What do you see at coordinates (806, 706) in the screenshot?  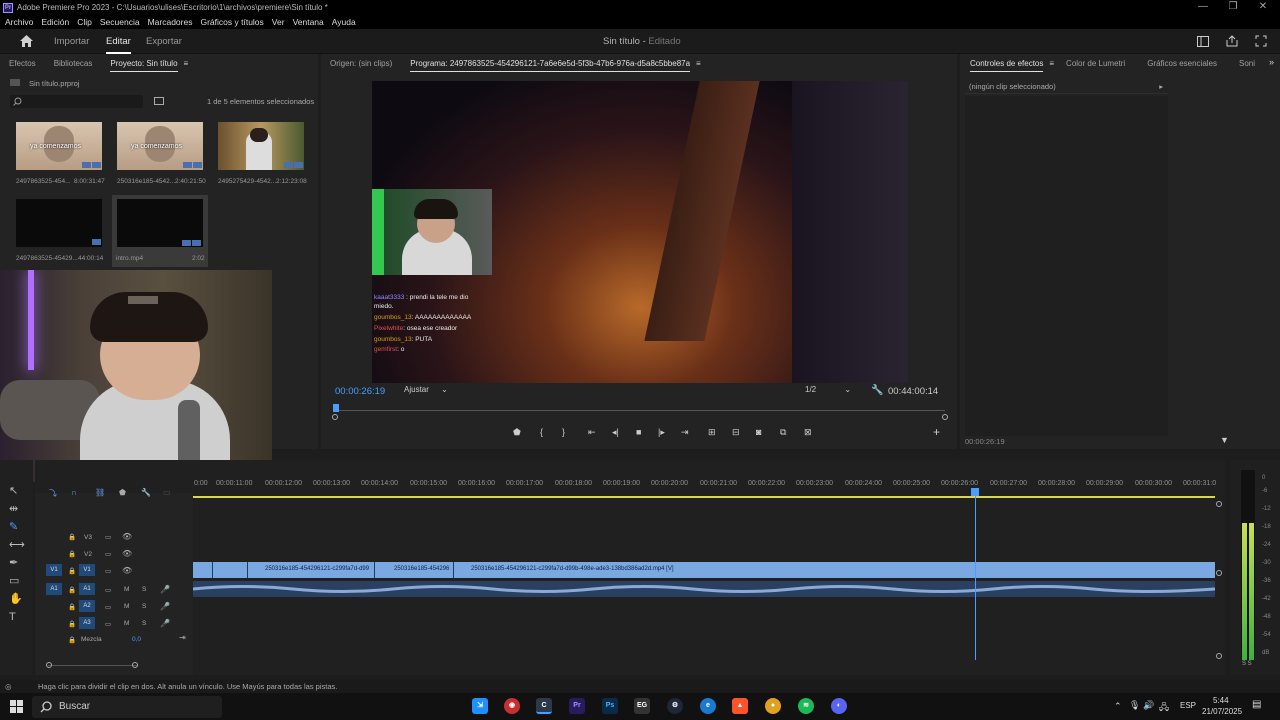 I see `spotify-icon: ≋` at bounding box center [806, 706].